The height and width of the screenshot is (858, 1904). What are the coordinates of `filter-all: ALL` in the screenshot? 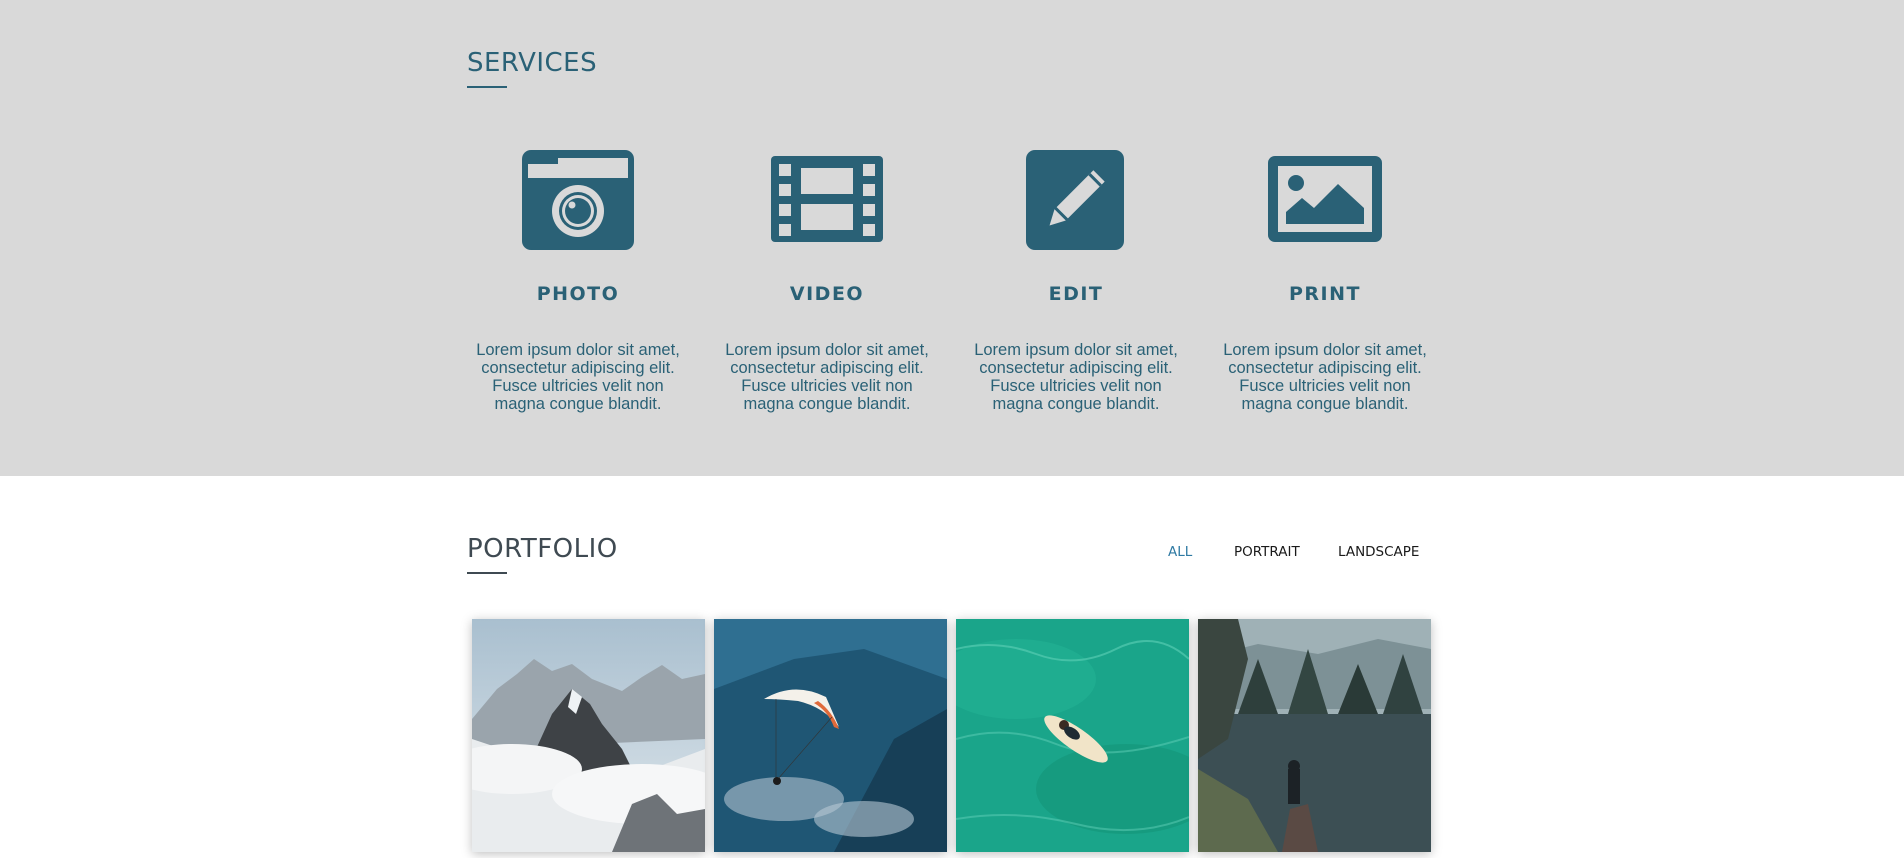 It's located at (1180, 552).